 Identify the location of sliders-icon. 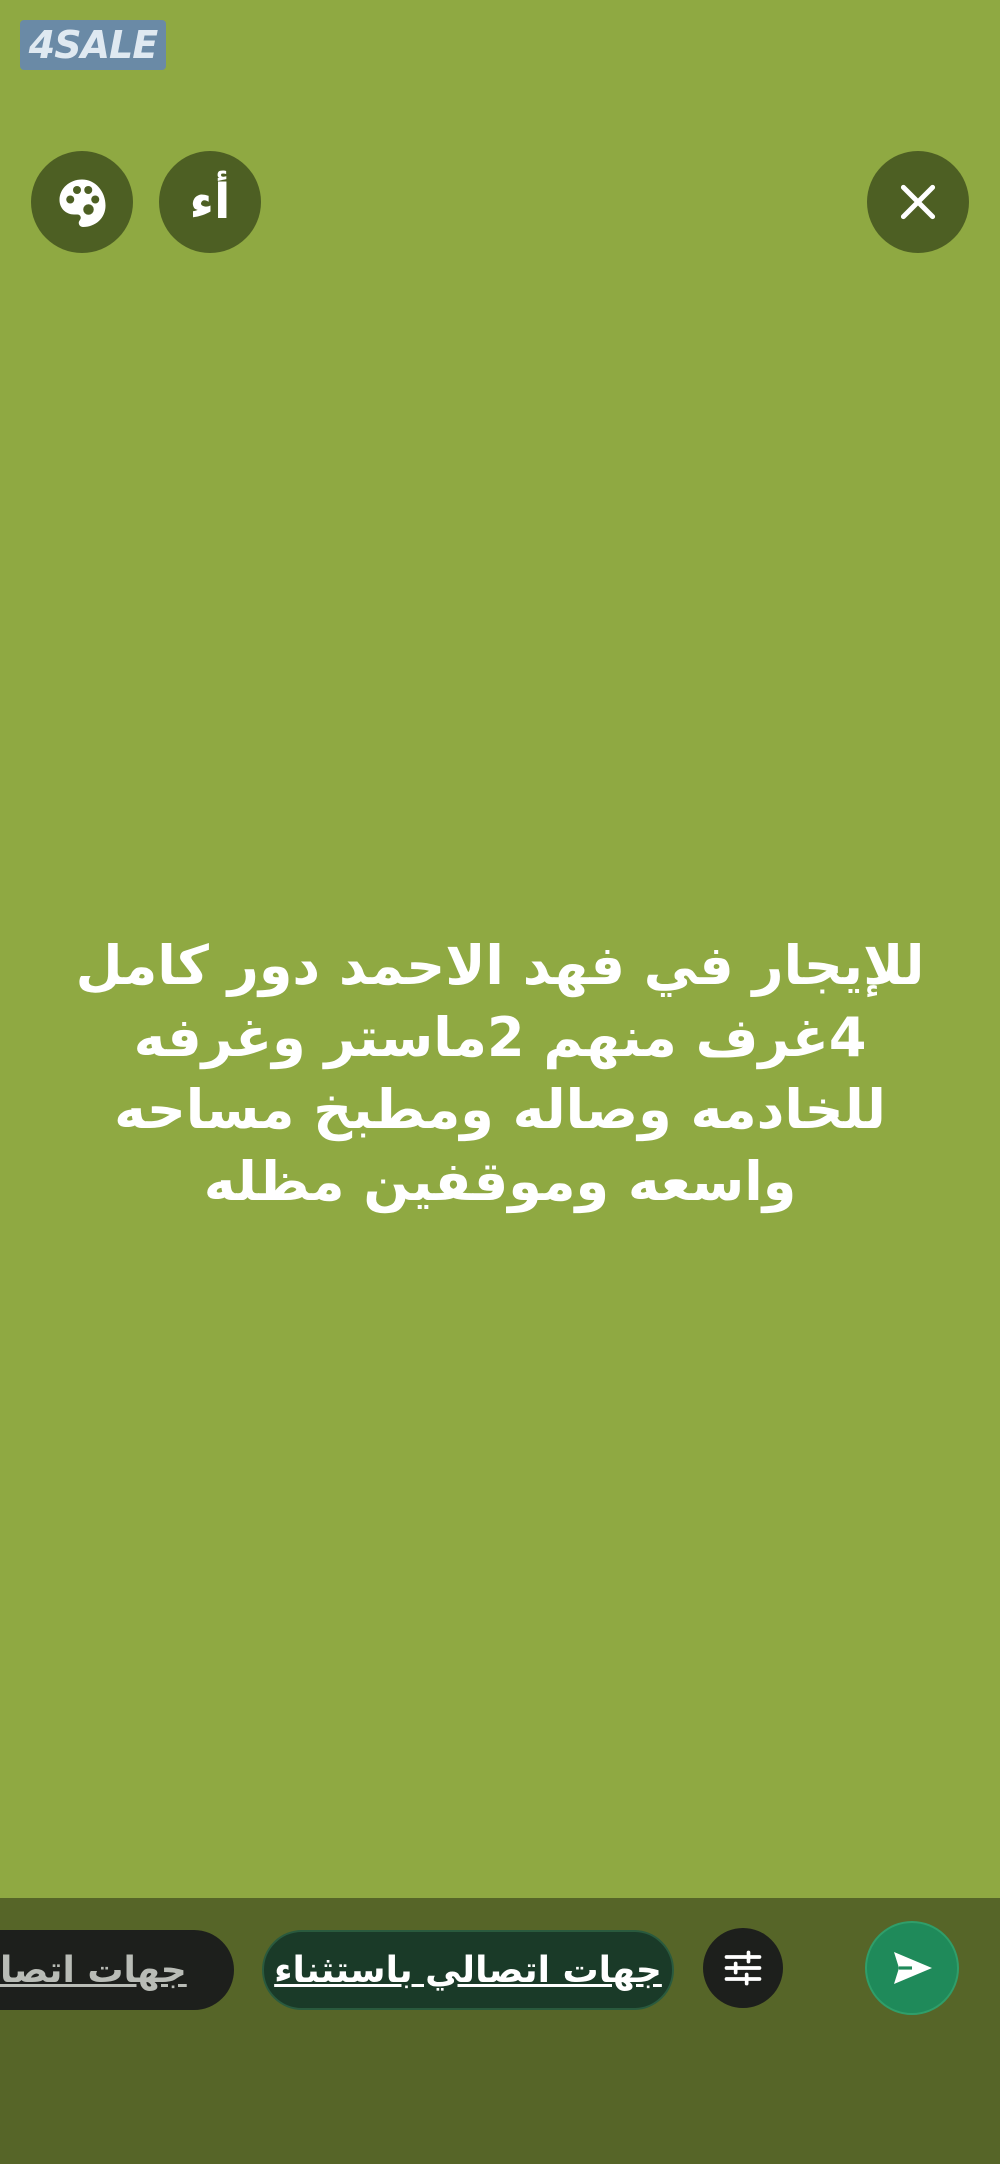
(743, 1968).